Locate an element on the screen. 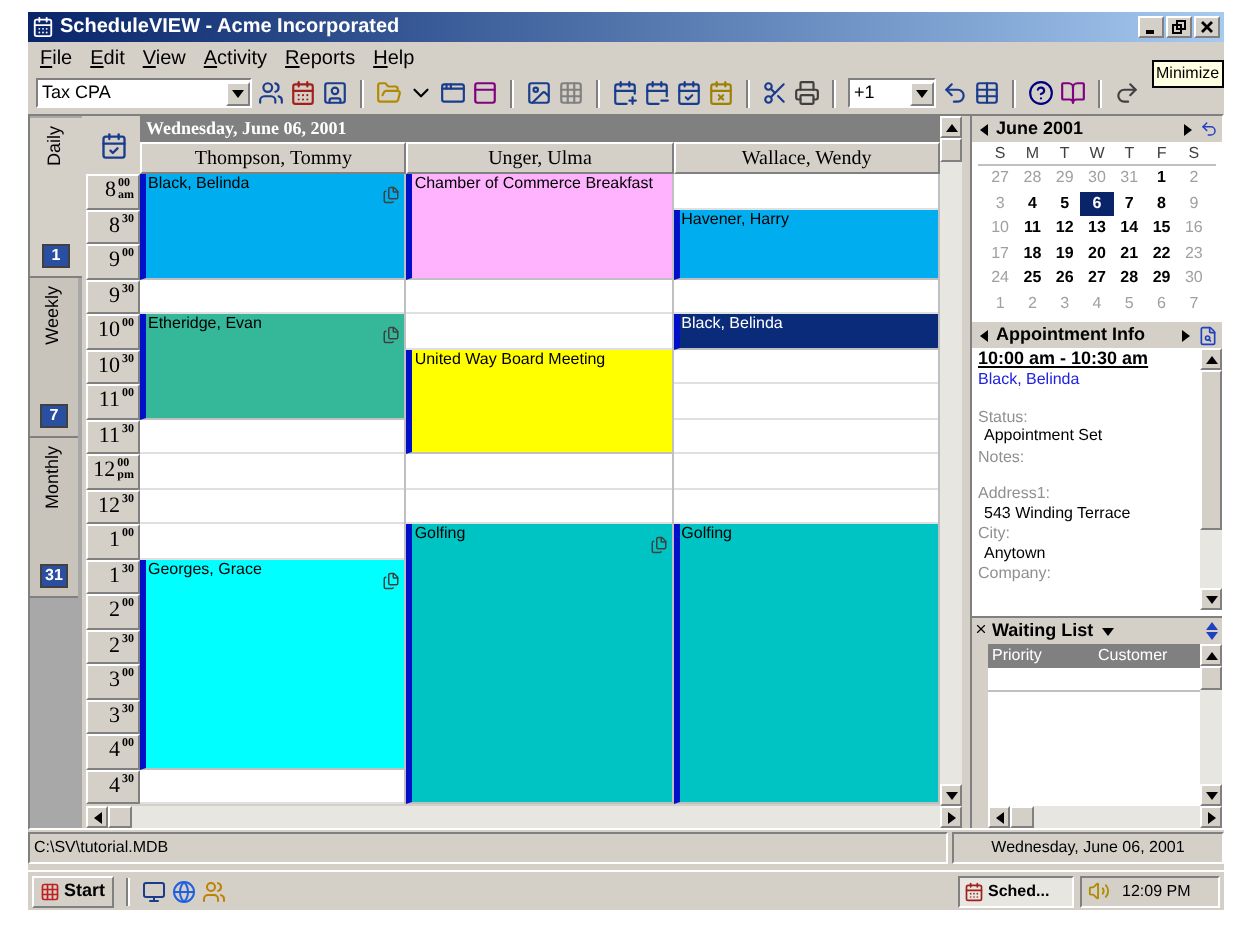 The image size is (1244, 926). person-icon is located at coordinates (335, 93).